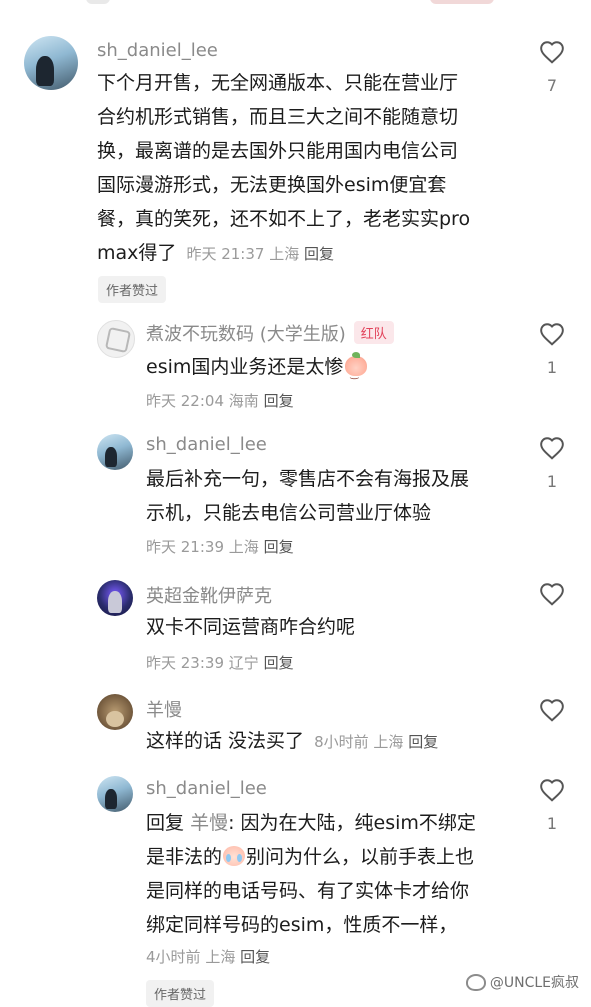 Image resolution: width=591 pixels, height=1007 pixels. Describe the element at coordinates (462, 2) in the screenshot. I see `previous-badge-edge` at that location.